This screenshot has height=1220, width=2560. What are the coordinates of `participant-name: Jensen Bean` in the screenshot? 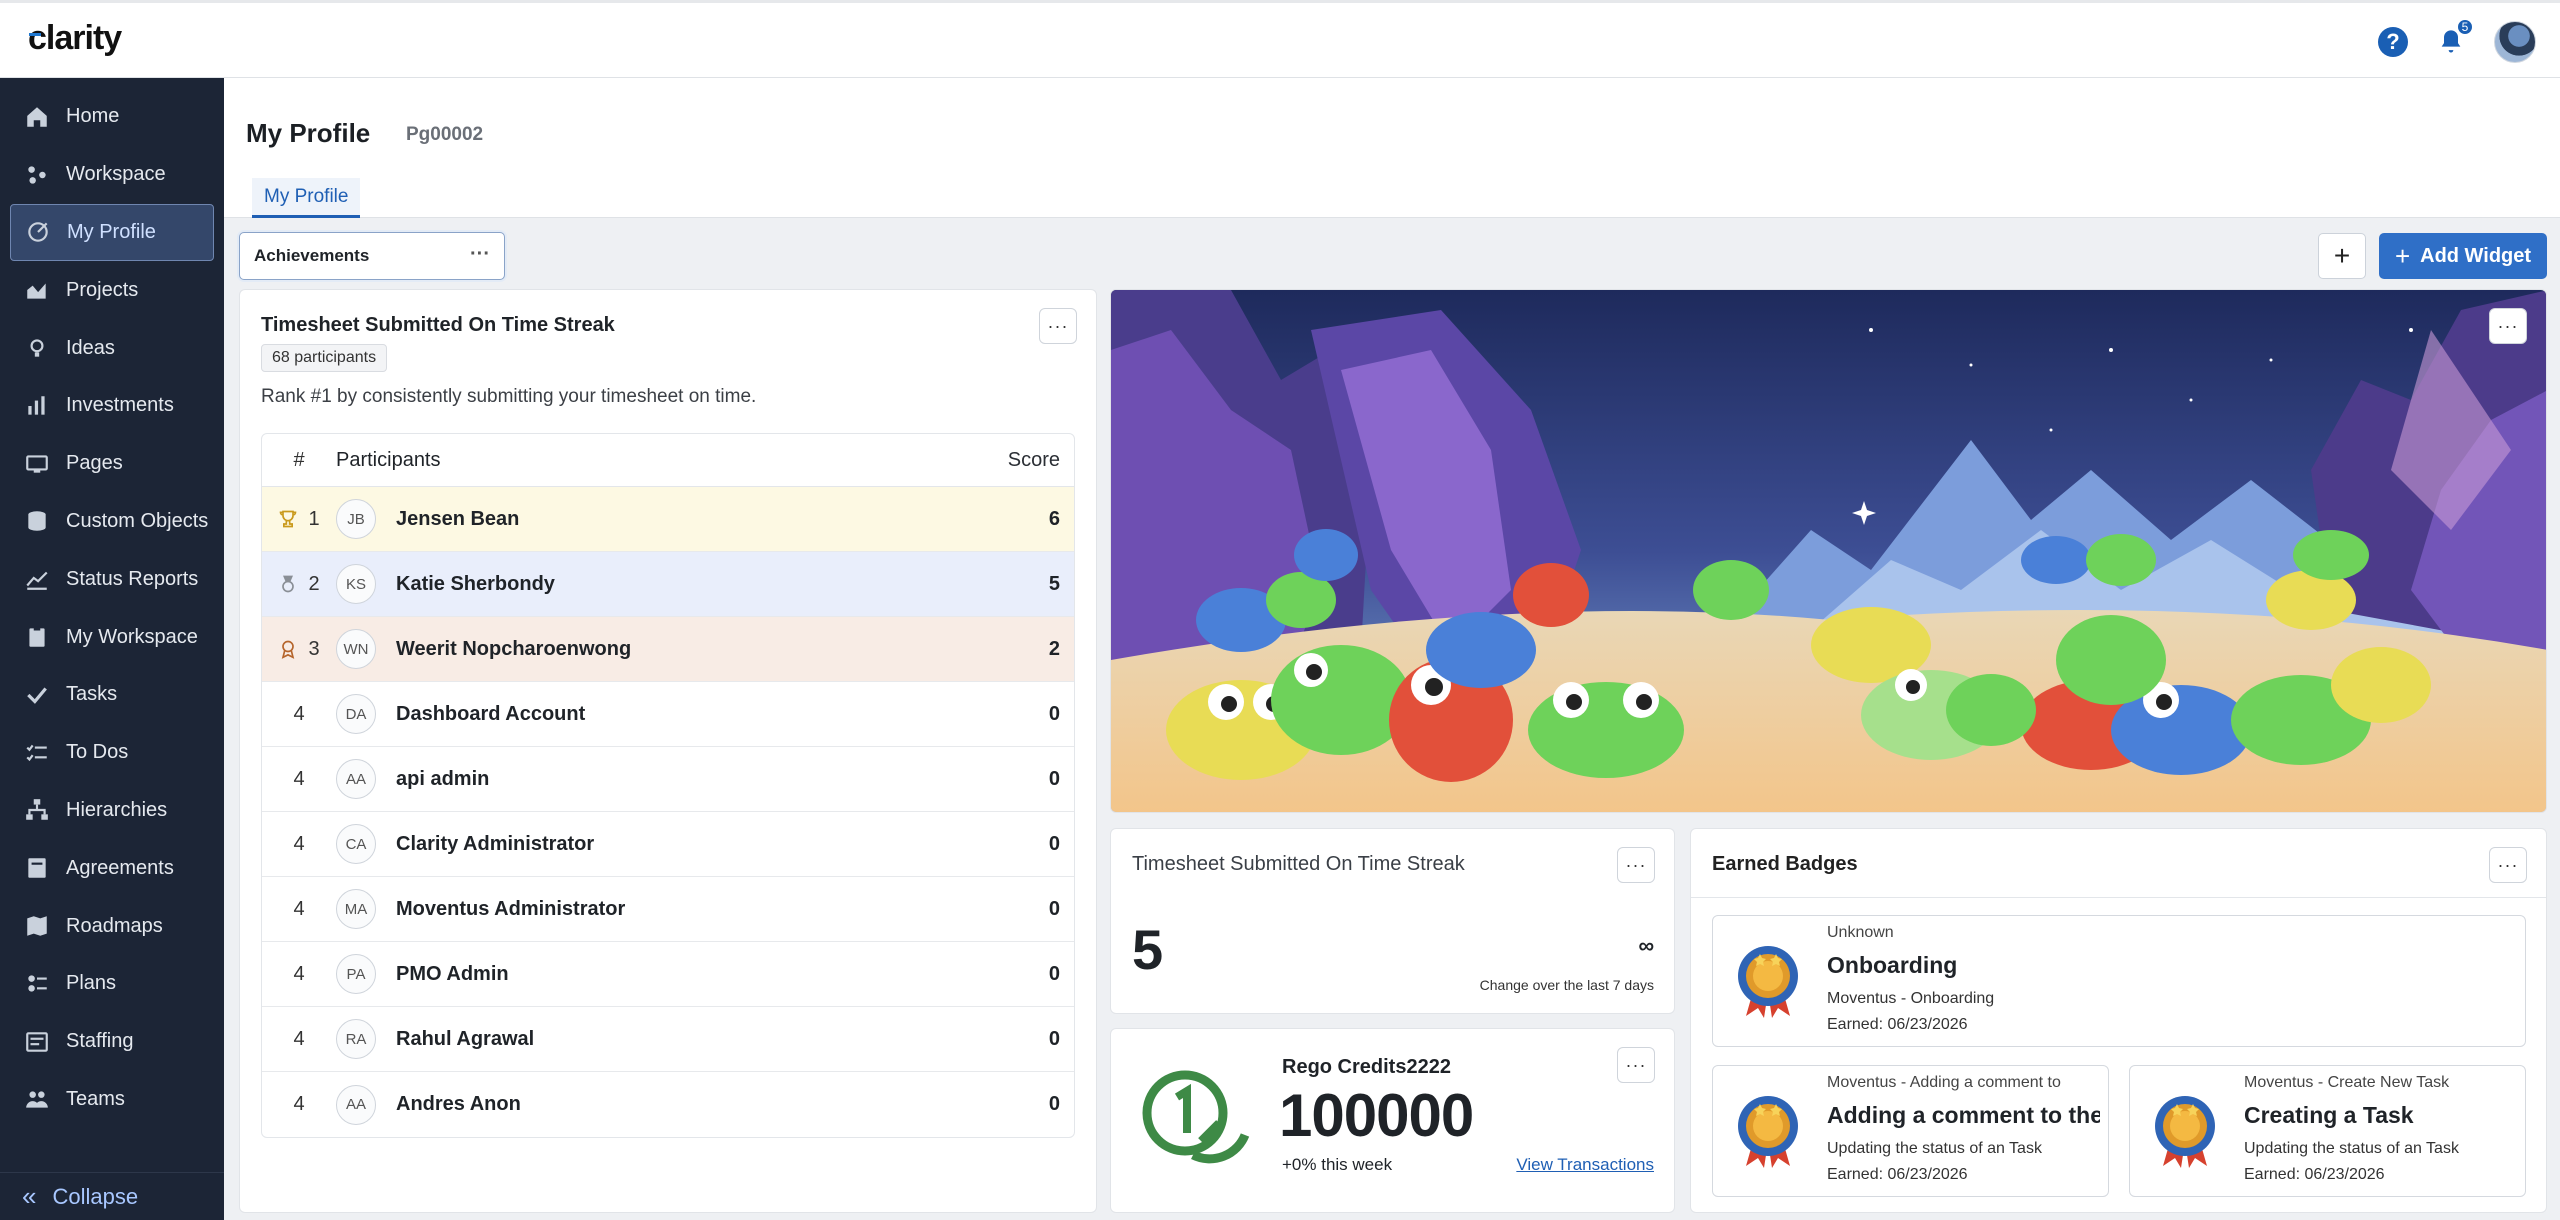 It's located at (458, 518).